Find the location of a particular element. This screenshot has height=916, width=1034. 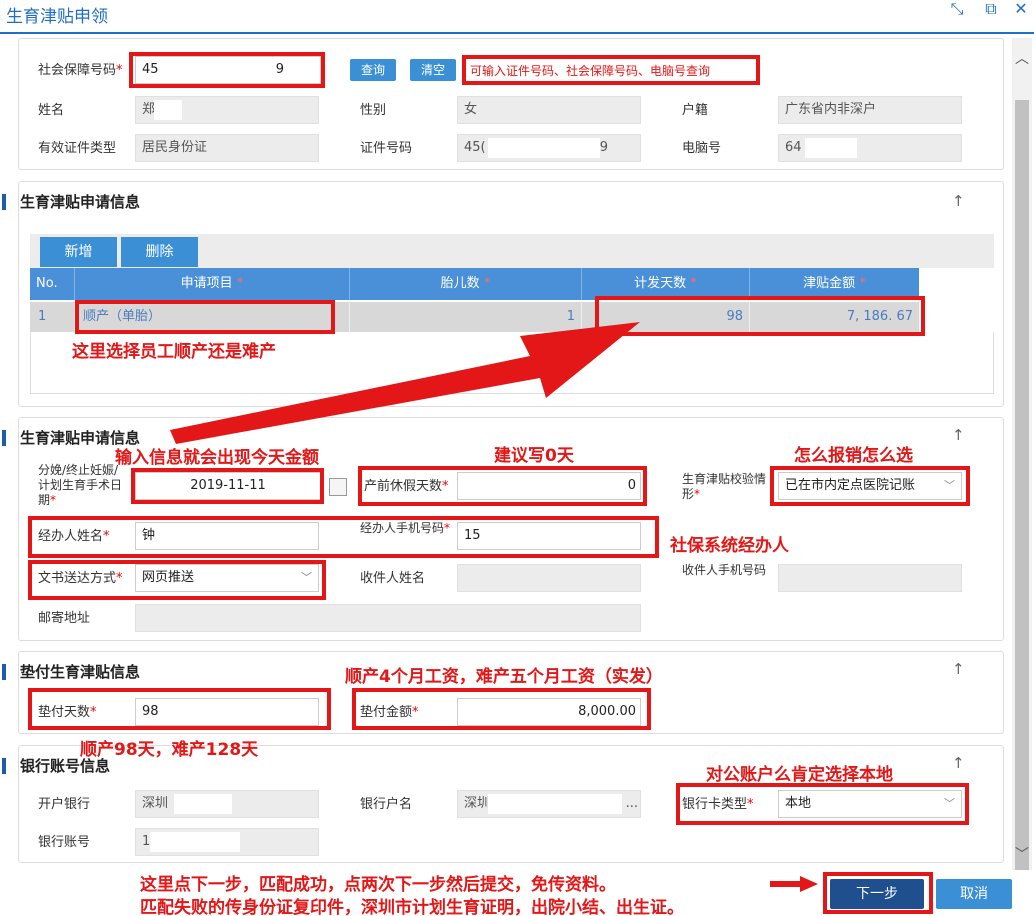

annotation-note-8: 对公账户么肯定选择本地 is located at coordinates (799, 775).